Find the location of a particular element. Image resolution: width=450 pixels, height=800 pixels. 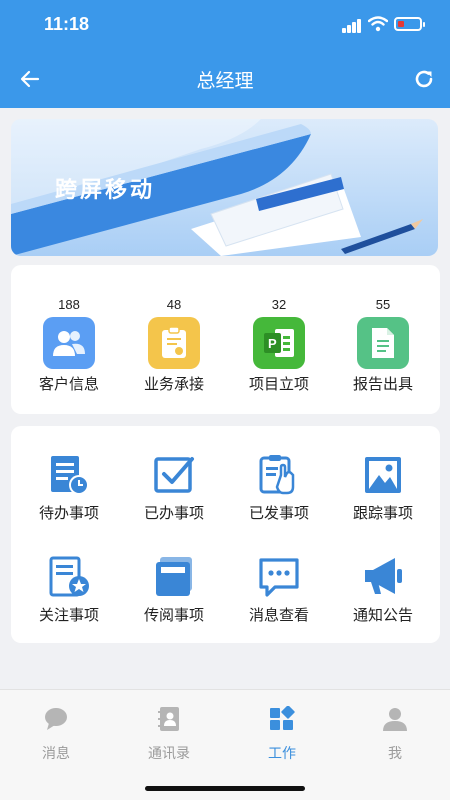

task-todo: 待办事项 is located at coordinates (69, 487).